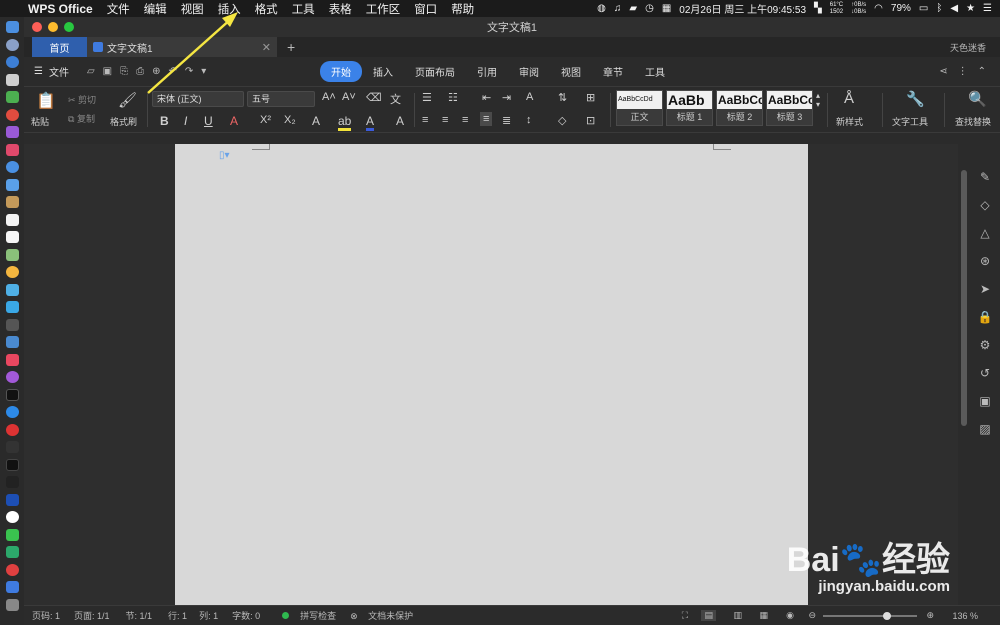 The height and width of the screenshot is (625, 1000). I want to click on keynote-icon, so click(12, 342).